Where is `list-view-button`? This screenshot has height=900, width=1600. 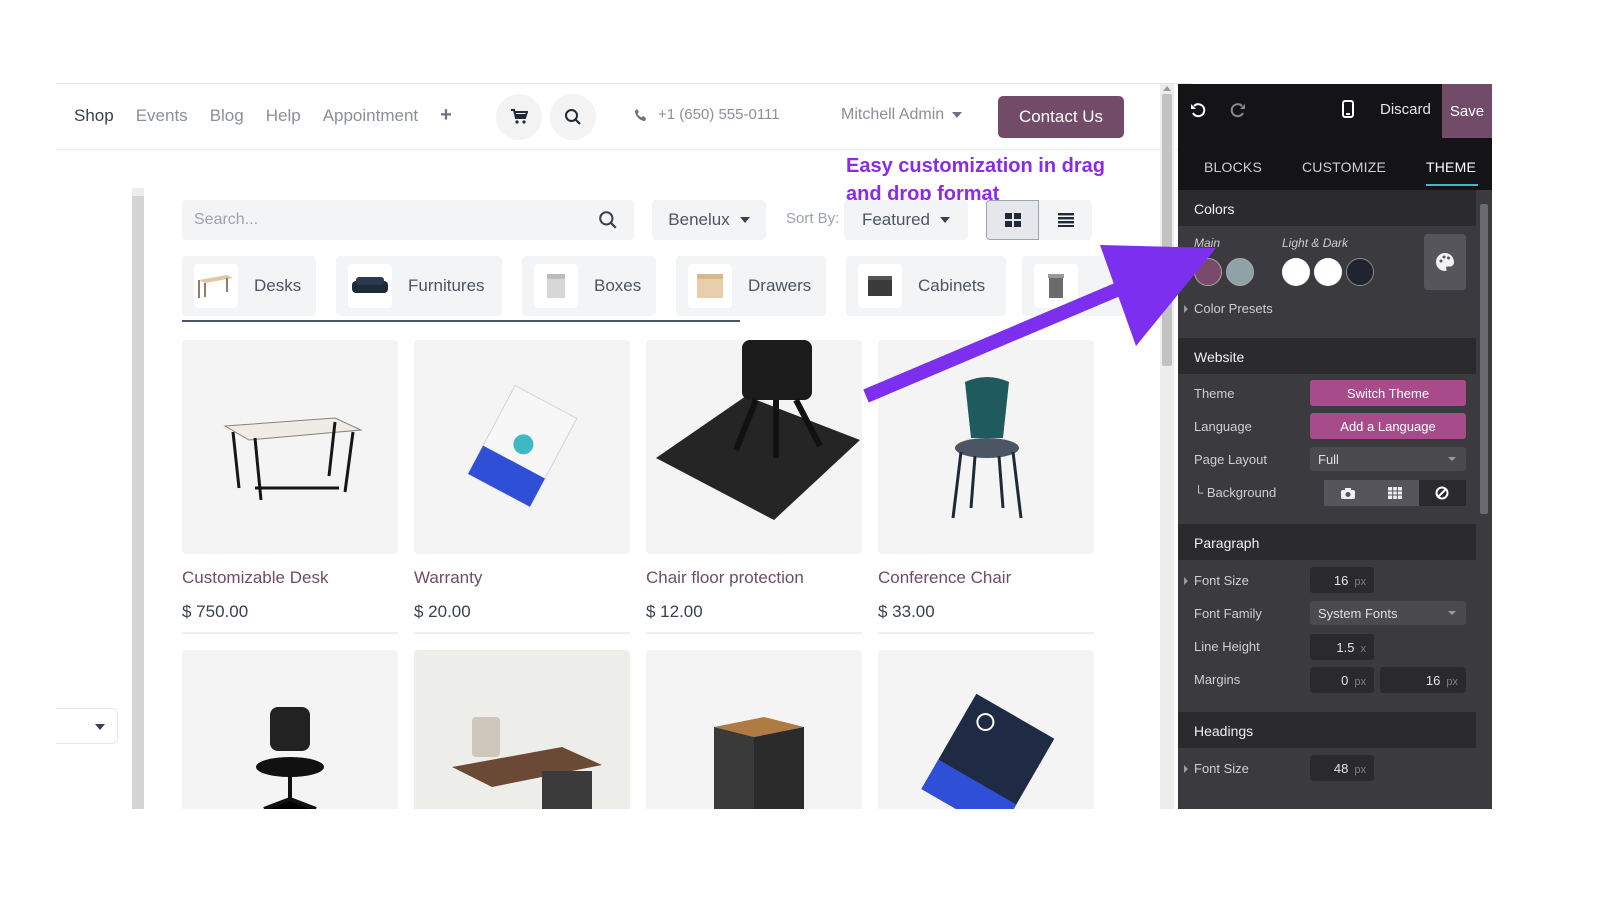
list-view-button is located at coordinates (1065, 220).